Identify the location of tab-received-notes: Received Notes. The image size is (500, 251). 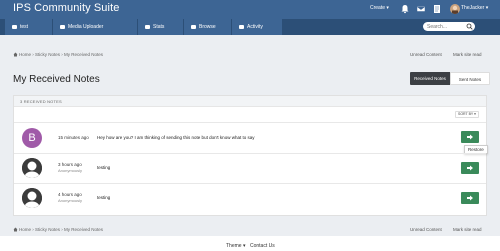
(430, 78).